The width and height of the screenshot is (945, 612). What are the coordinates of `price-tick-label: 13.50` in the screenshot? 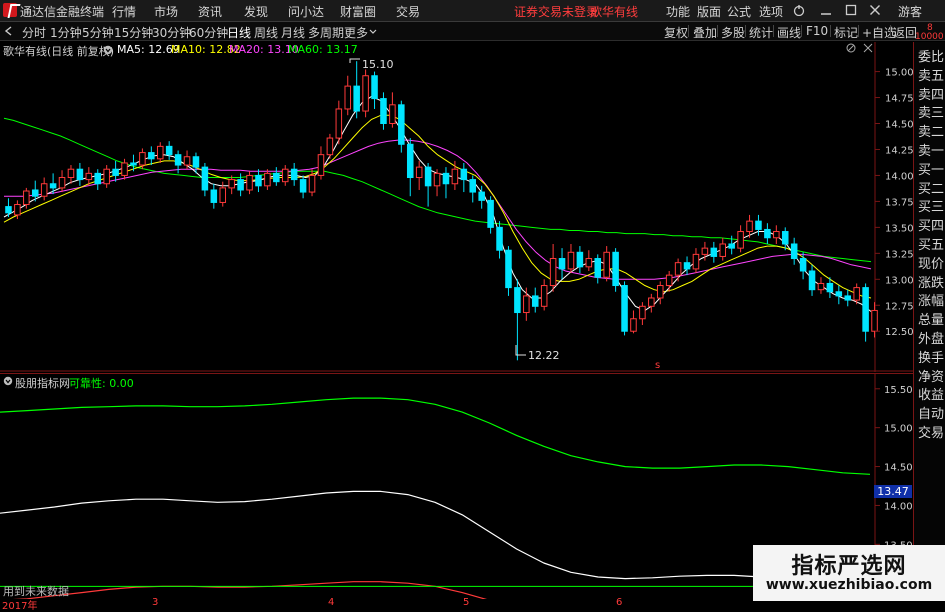 It's located at (899, 228).